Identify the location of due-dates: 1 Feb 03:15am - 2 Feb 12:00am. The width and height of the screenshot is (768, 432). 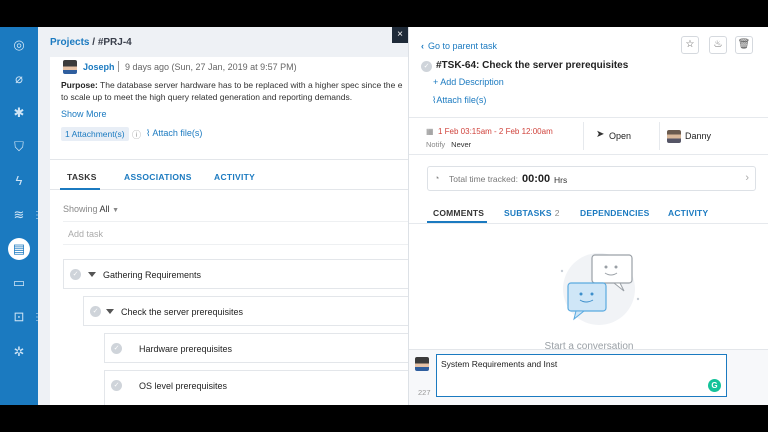
(495, 131).